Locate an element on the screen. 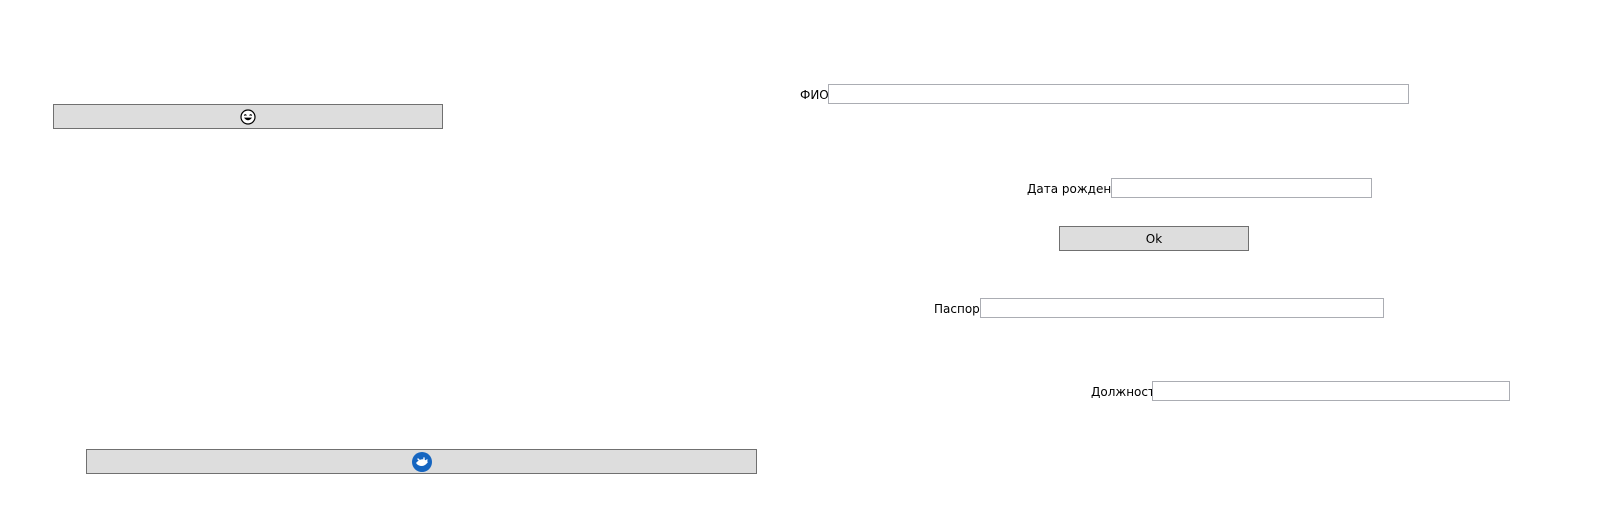  fio-field is located at coordinates (1118, 94).